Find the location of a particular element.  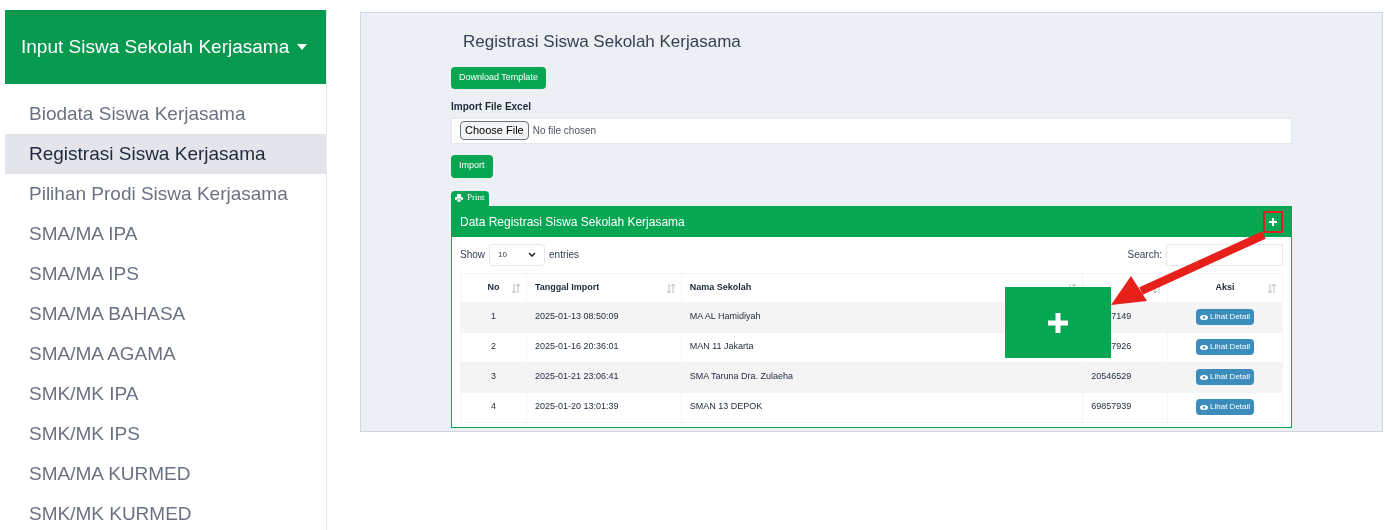

panel-title: Data Registrasi Siswa Sekolah Kerjasama is located at coordinates (572, 222).